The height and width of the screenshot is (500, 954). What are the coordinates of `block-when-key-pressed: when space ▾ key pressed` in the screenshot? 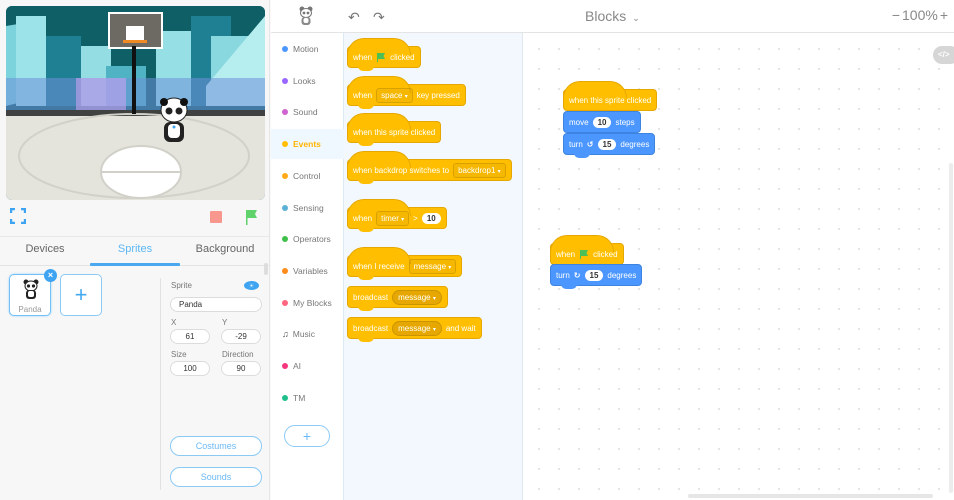 It's located at (406, 92).